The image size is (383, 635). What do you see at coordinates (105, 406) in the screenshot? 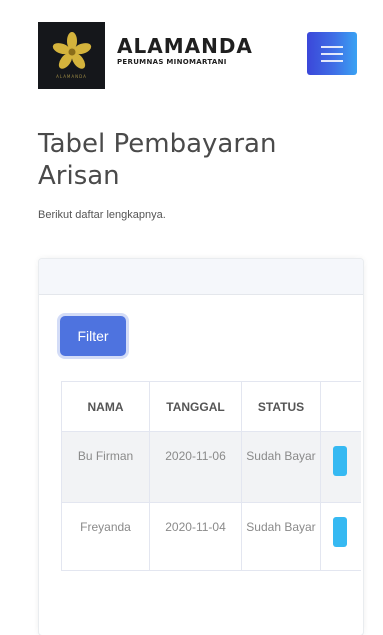
I see `column-header-nama: NAMA` at bounding box center [105, 406].